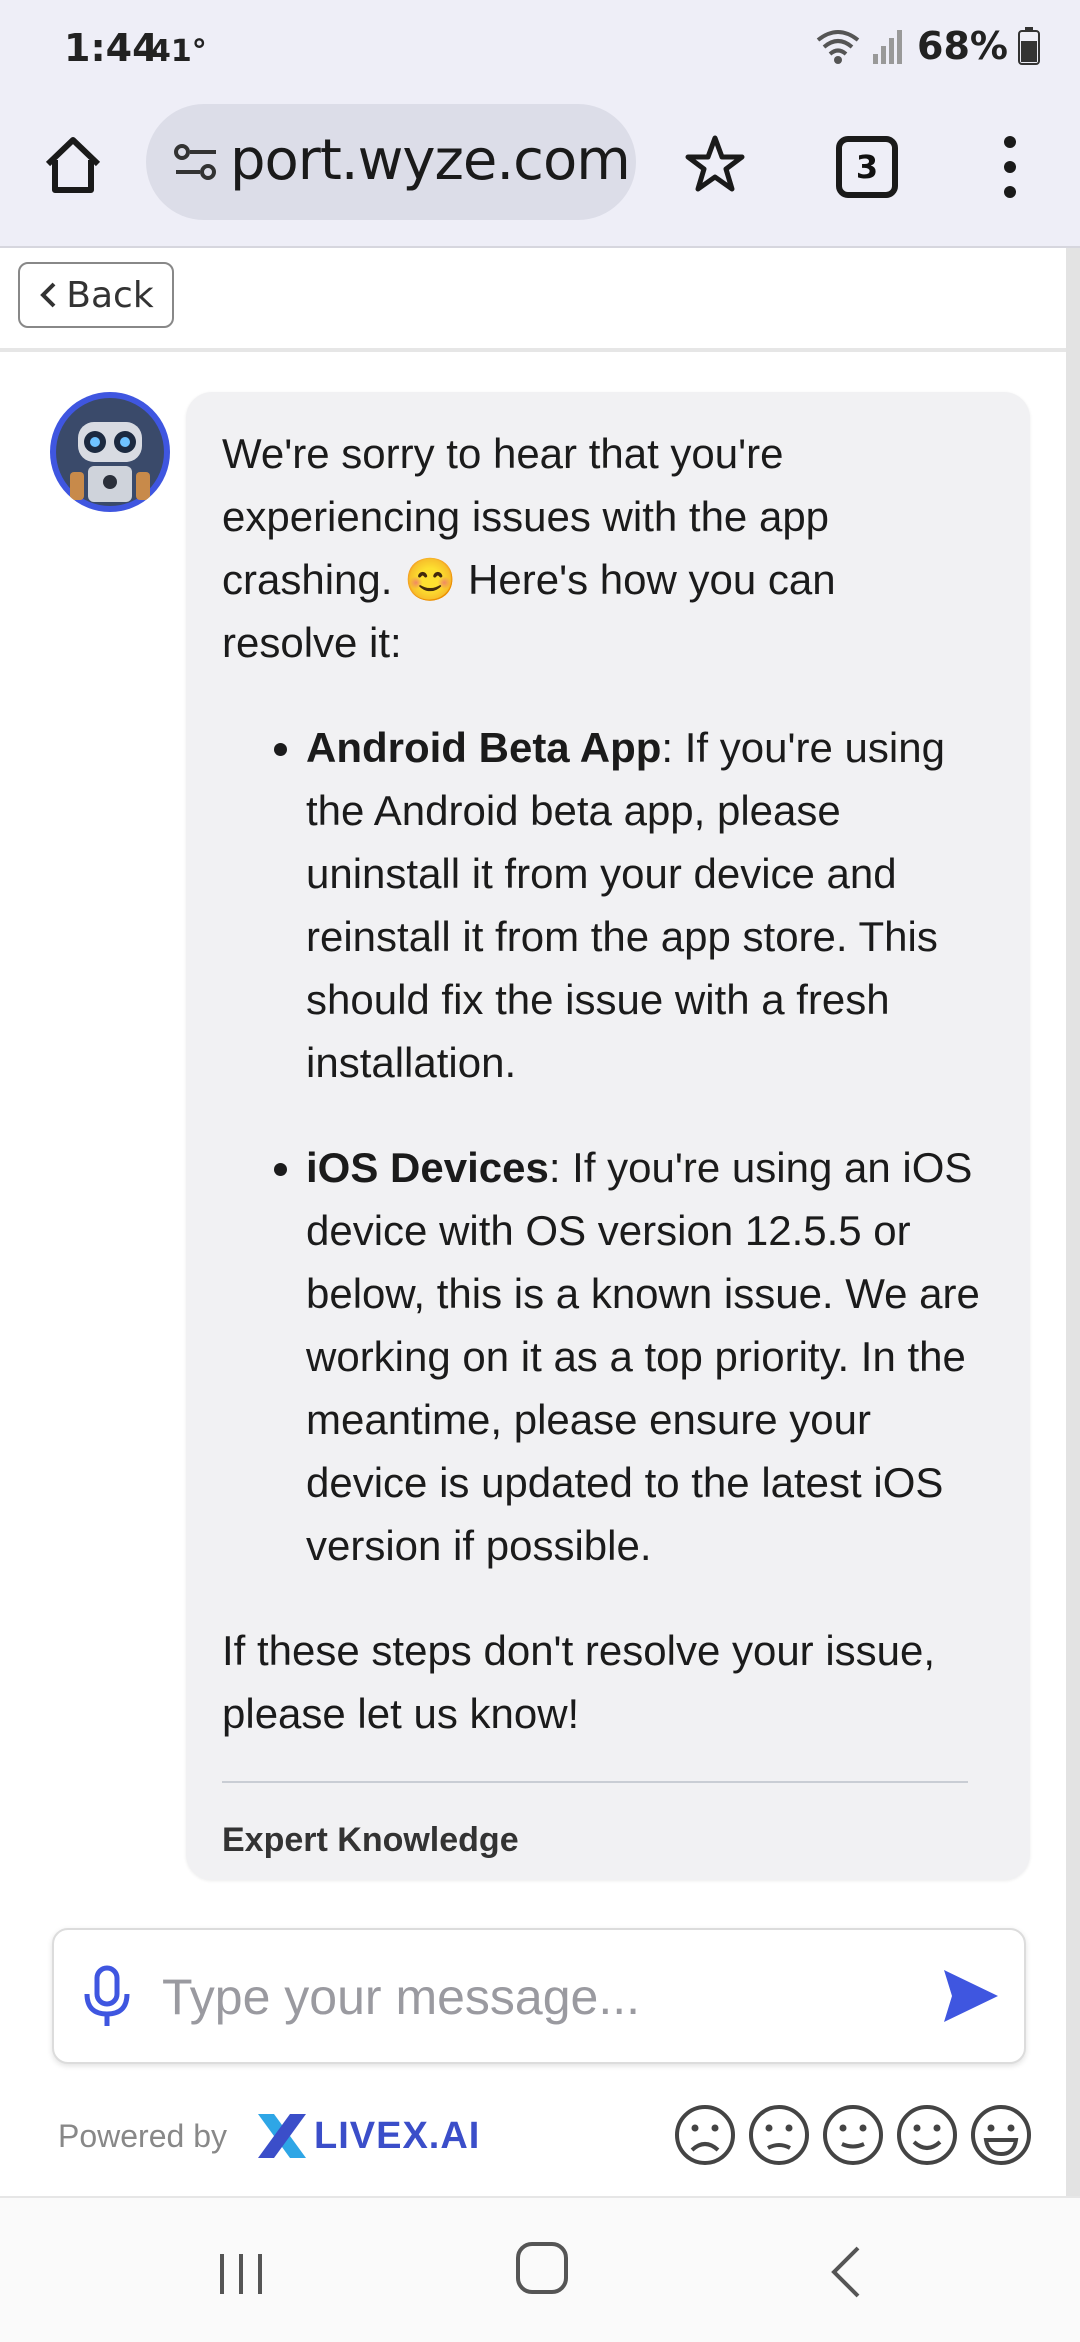 Image resolution: width=1080 pixels, height=2342 pixels. What do you see at coordinates (927, 2135) in the screenshot?
I see `happy-face-icon` at bounding box center [927, 2135].